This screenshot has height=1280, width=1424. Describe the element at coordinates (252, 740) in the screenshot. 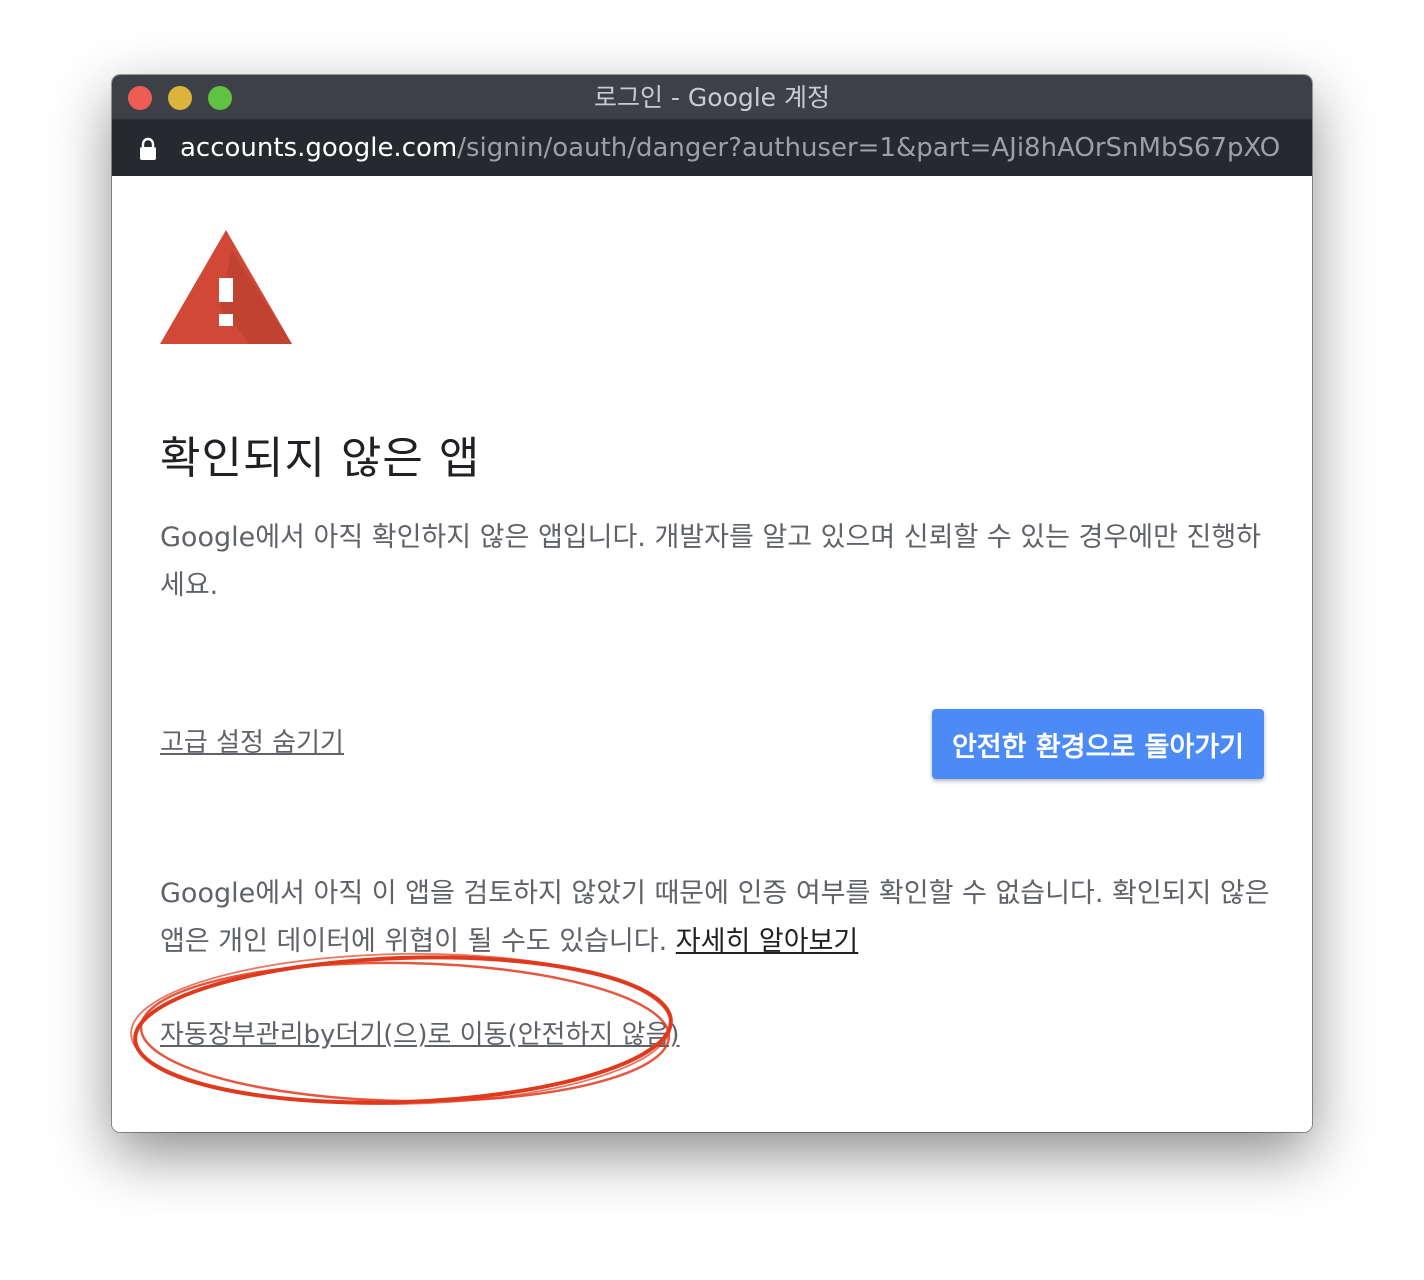

I see `hide-advanced-link: 고급 설정 숨기기` at that location.